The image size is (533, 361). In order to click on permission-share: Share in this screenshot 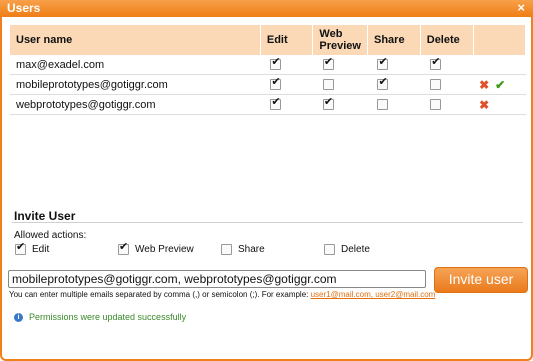, I will do `click(243, 249)`.